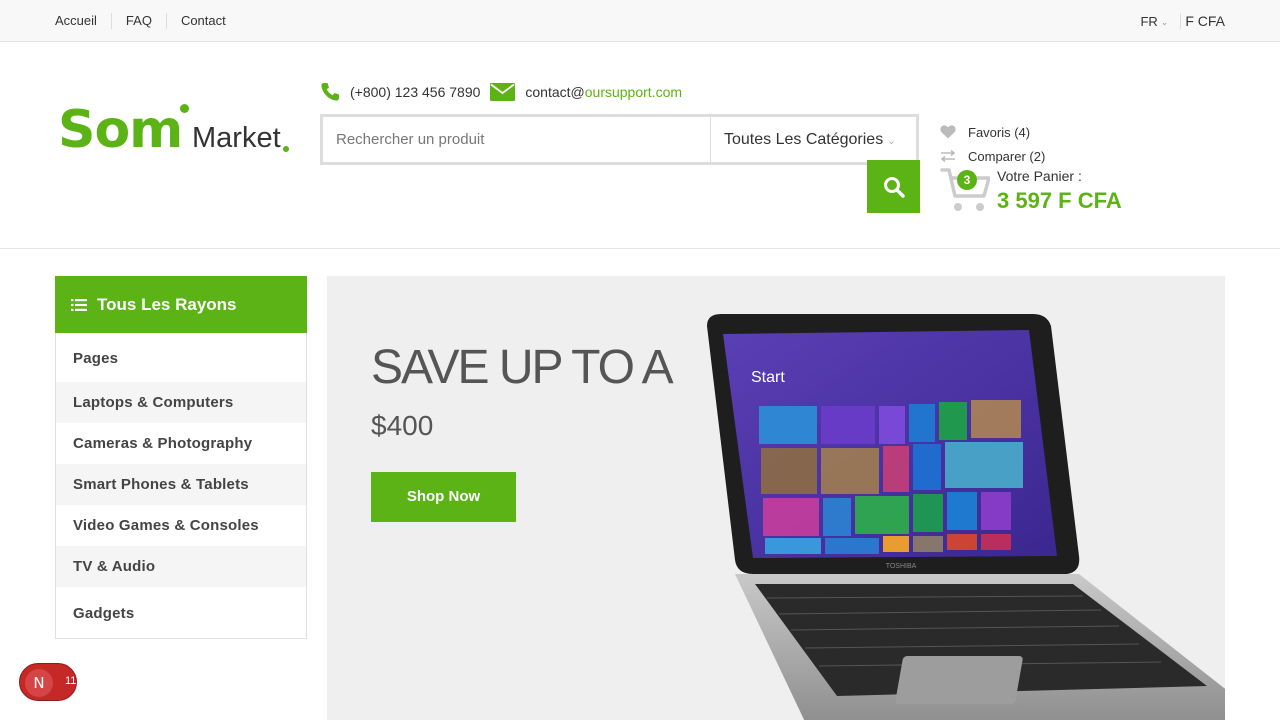  I want to click on phone-contact: (+800) 123 456 7890, so click(400, 92).